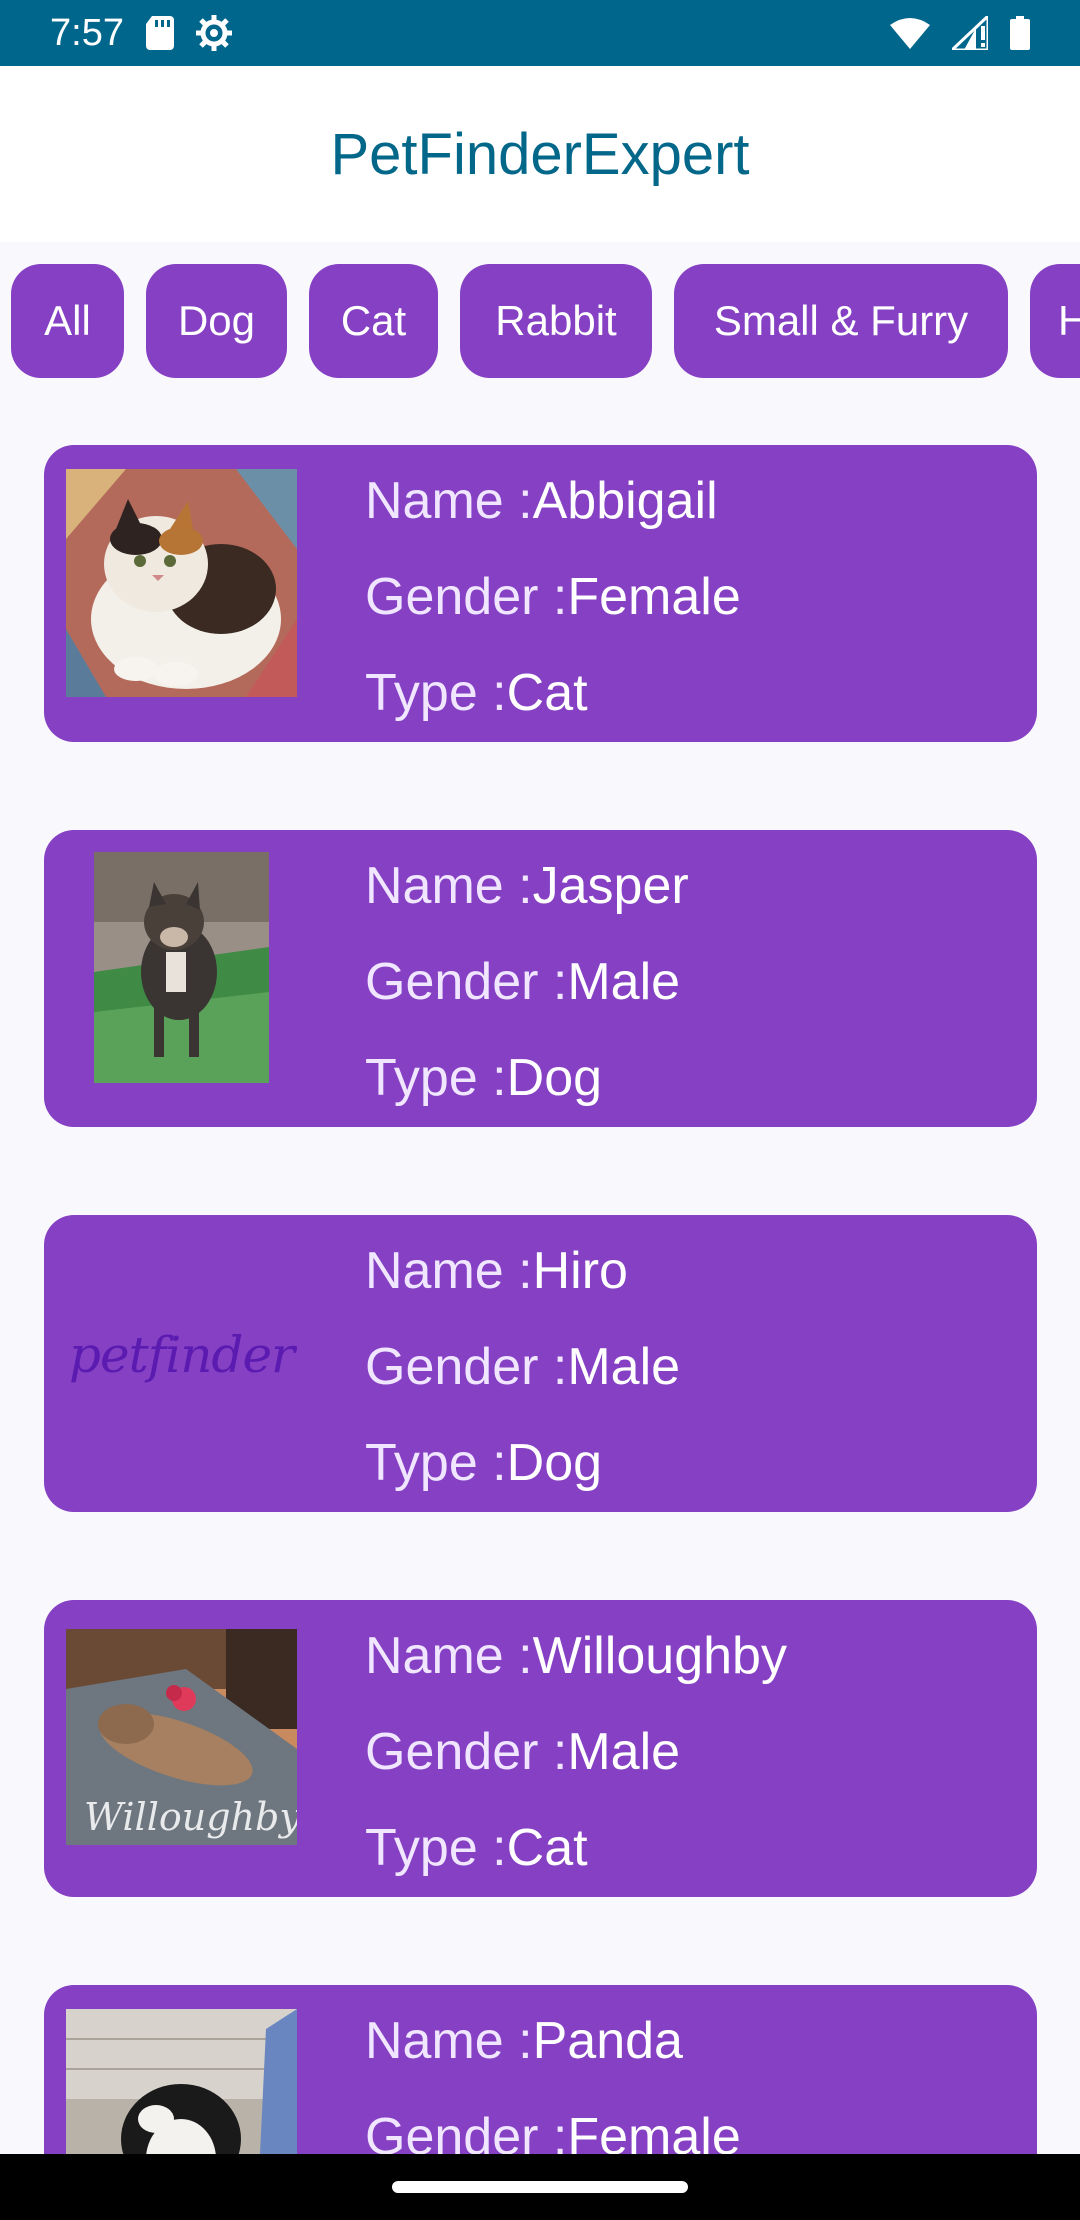  Describe the element at coordinates (67, 321) in the screenshot. I see `filter-chip-all: All` at that location.